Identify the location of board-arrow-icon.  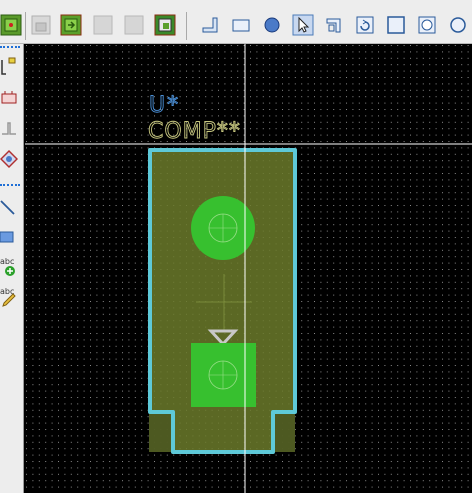
(71, 25).